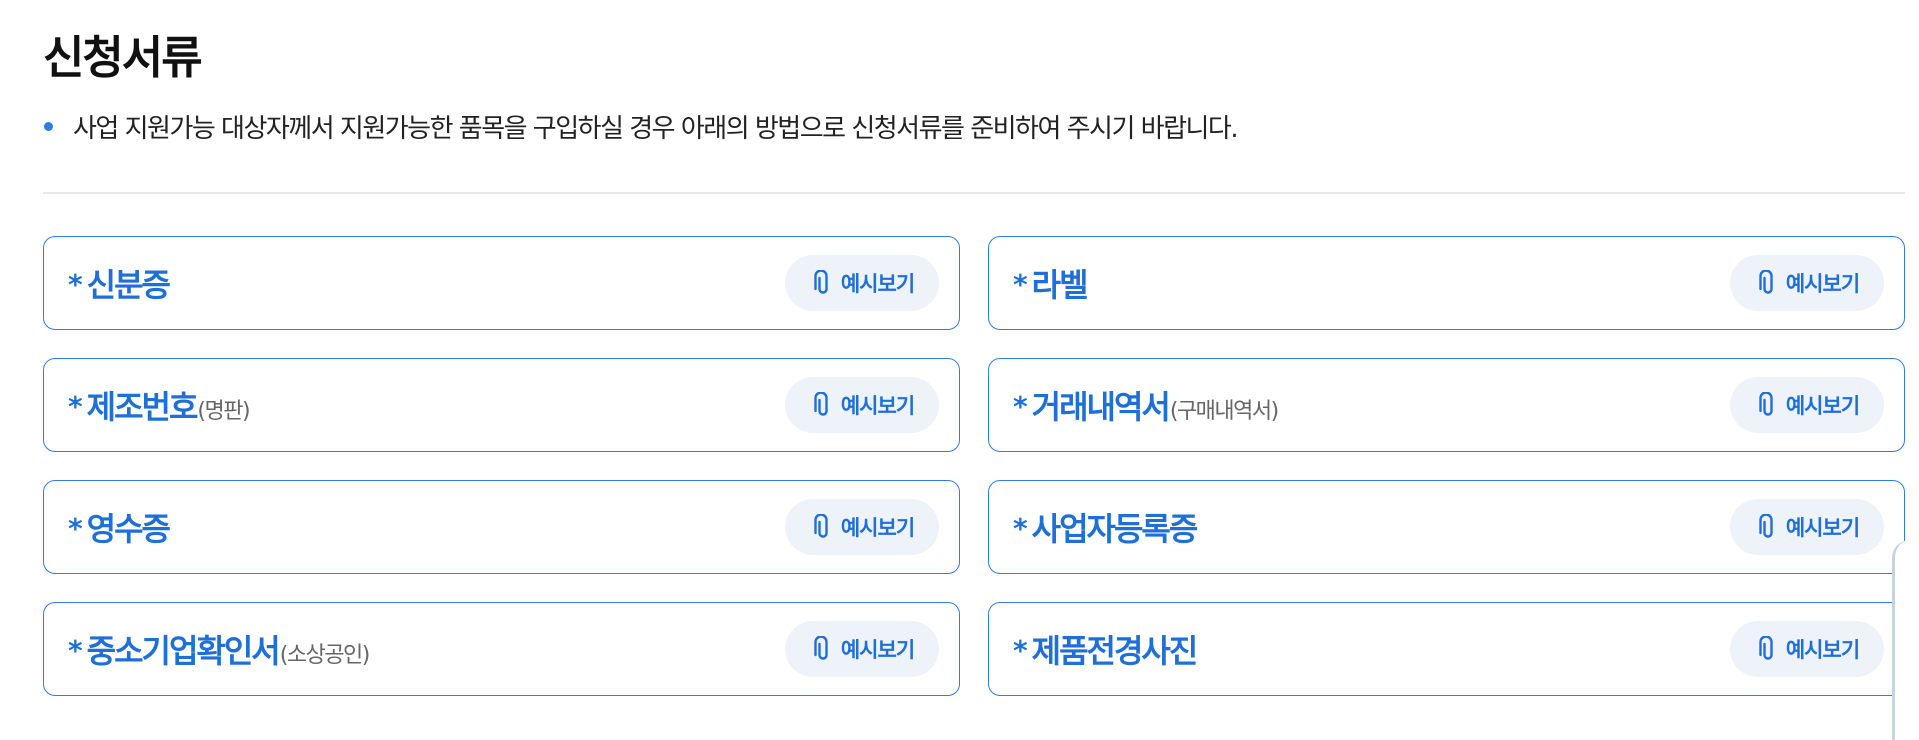 Image resolution: width=1919 pixels, height=740 pixels. Describe the element at coordinates (223, 411) in the screenshot. I see `document-sublabel: (명판)` at that location.